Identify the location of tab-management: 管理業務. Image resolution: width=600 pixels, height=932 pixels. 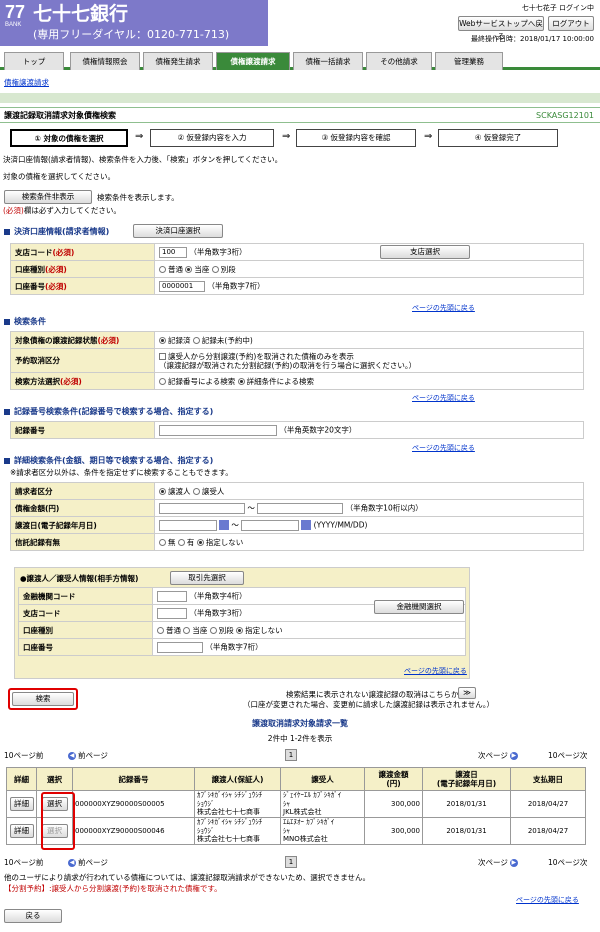
(469, 61).